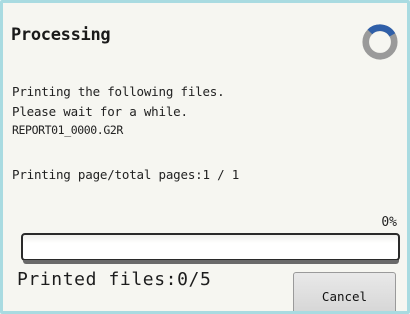 The height and width of the screenshot is (314, 410). I want to click on dialog-title: Processing, so click(61, 35).